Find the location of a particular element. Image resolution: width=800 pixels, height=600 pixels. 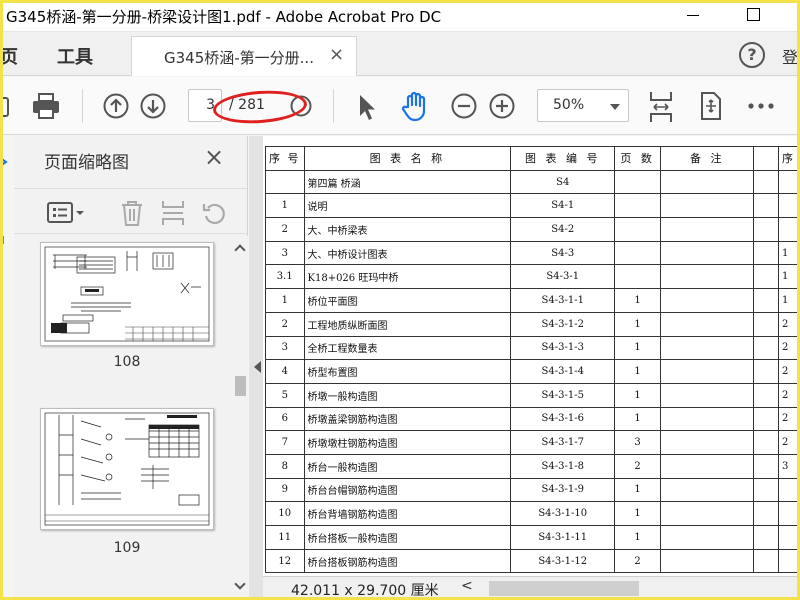

insert-page-icon is located at coordinates (173, 213).